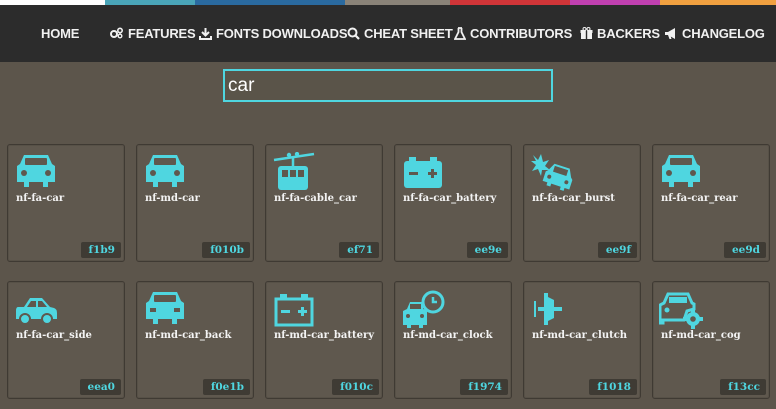  What do you see at coordinates (423, 172) in the screenshot?
I see `car-battery-icon` at bounding box center [423, 172].